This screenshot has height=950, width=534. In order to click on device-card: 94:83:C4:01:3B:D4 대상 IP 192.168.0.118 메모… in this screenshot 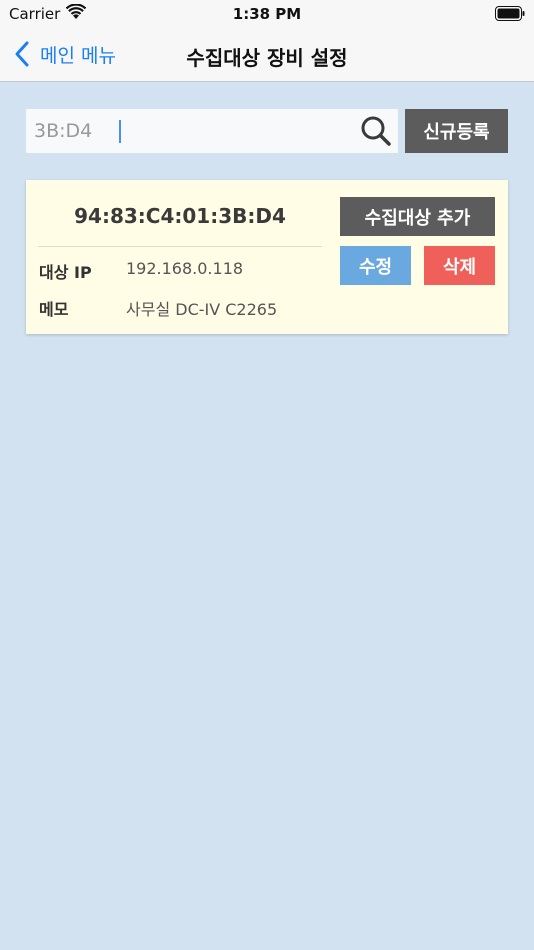, I will do `click(267, 257)`.